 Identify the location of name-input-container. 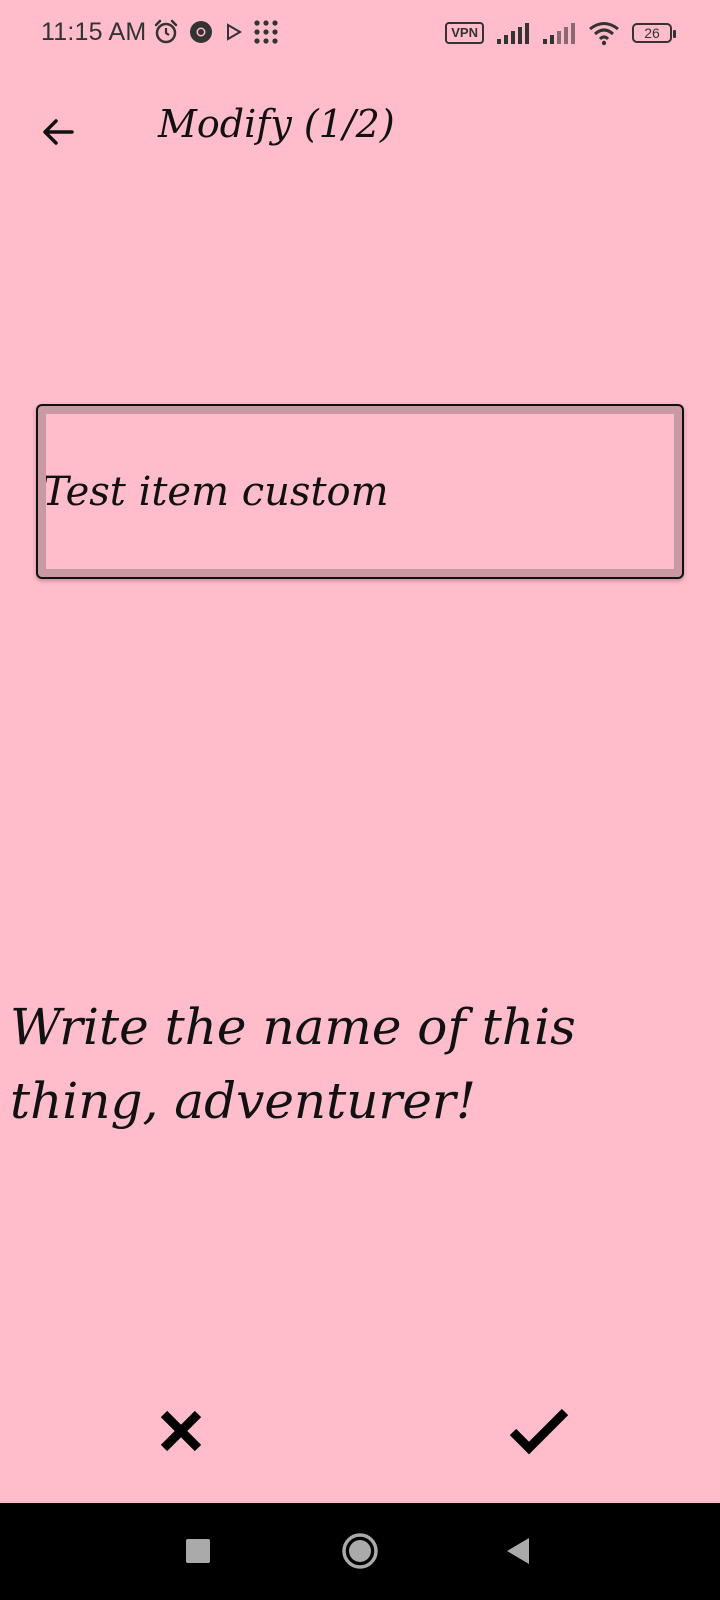
(360, 491).